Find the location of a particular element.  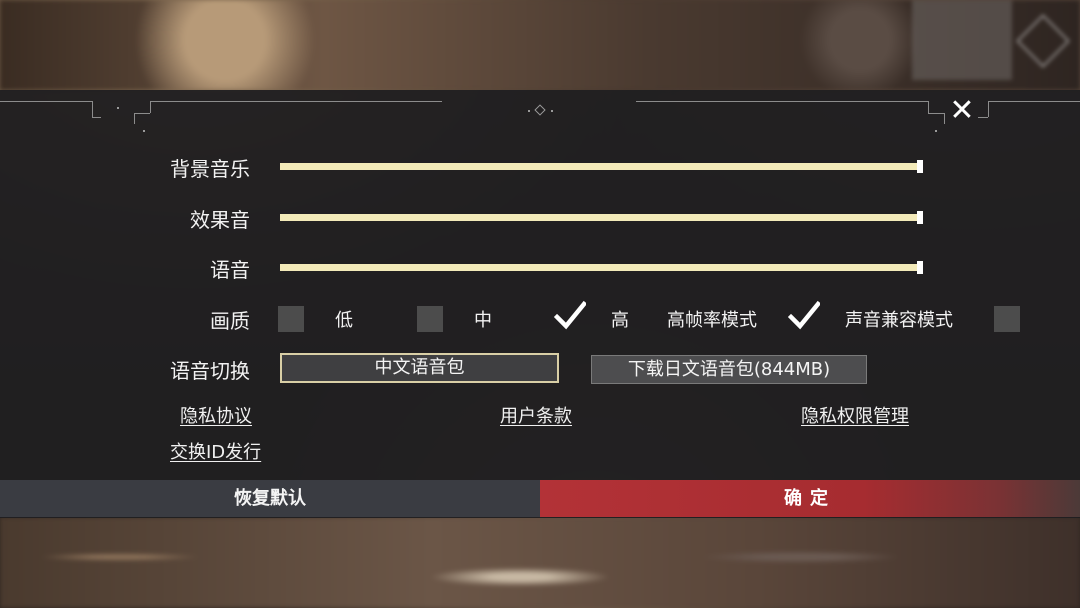

bgm-slider is located at coordinates (601, 166).